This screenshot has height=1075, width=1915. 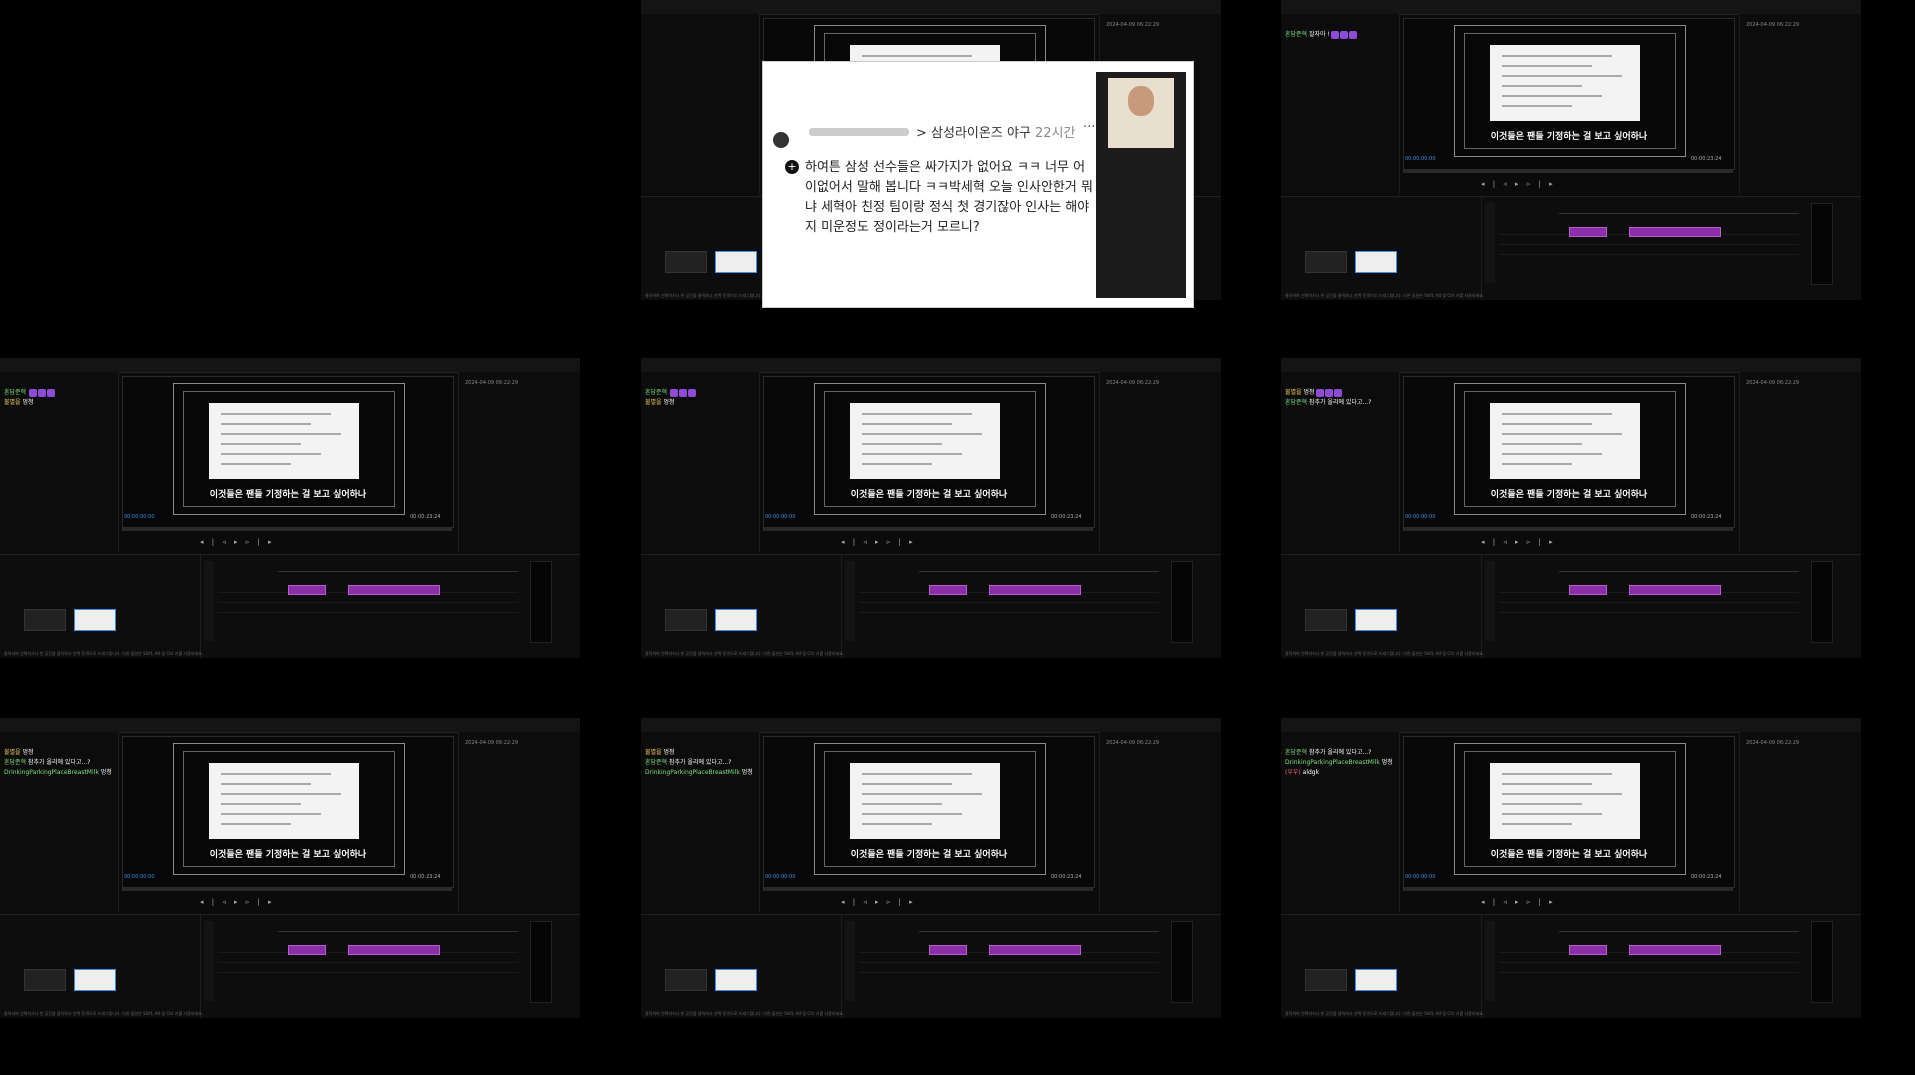 I want to click on more-options-icon: ···, so click(x=1089, y=127).